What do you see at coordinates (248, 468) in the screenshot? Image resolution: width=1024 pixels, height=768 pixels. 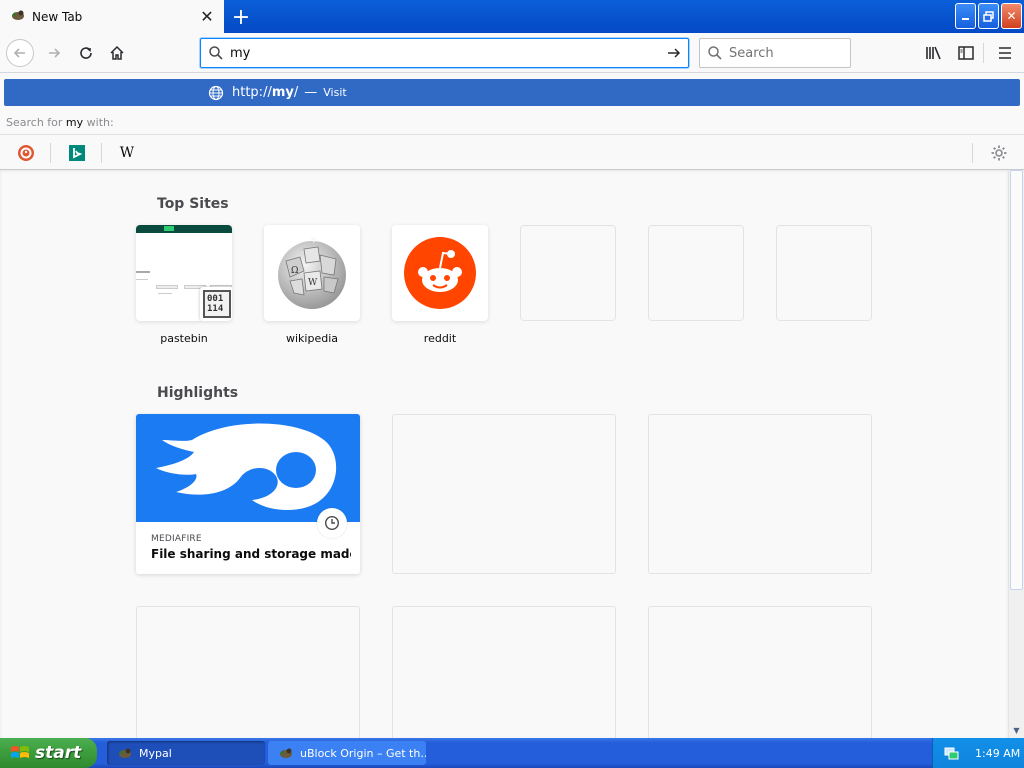 I see `mediafire-logo-image` at bounding box center [248, 468].